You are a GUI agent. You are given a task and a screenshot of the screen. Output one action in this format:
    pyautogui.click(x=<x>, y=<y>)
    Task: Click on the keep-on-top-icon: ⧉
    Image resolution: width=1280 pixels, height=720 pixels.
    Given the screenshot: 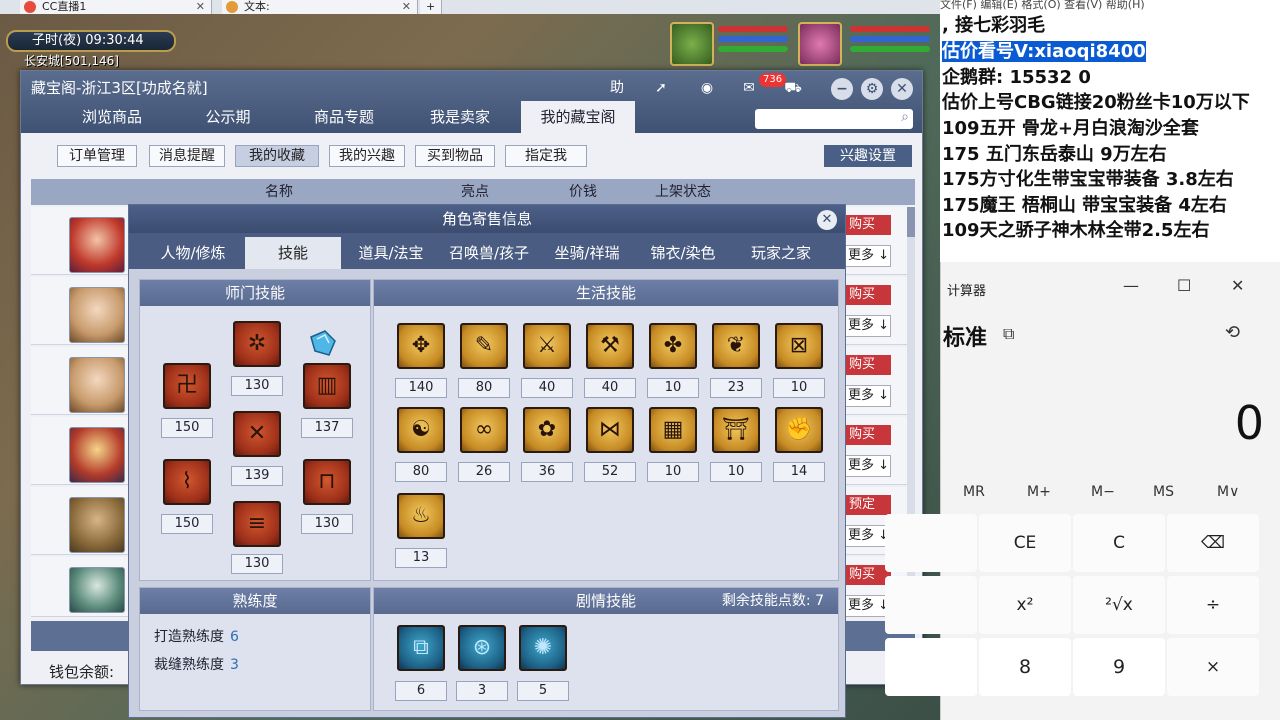 What is the action you would take?
    pyautogui.click(x=1008, y=334)
    